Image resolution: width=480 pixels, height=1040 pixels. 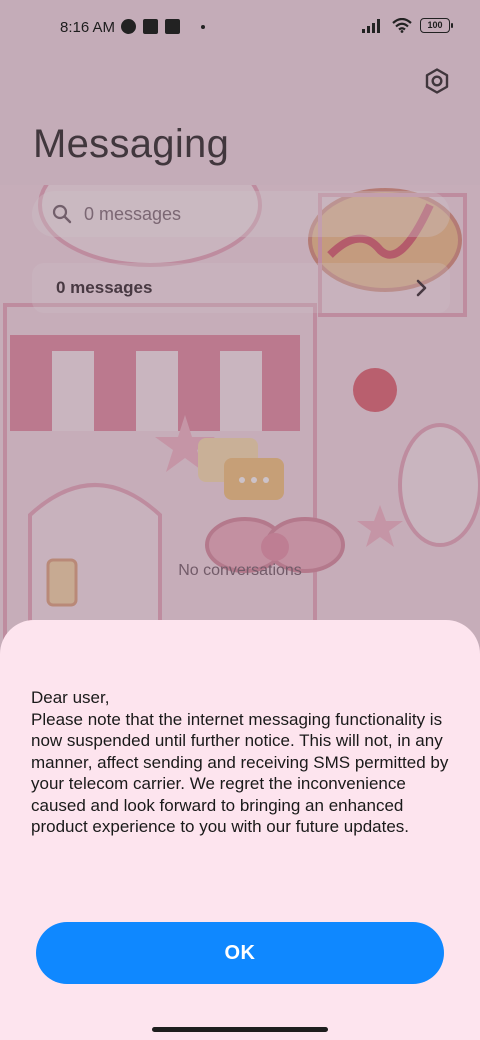 I want to click on battery-level: 100, so click(x=435, y=25).